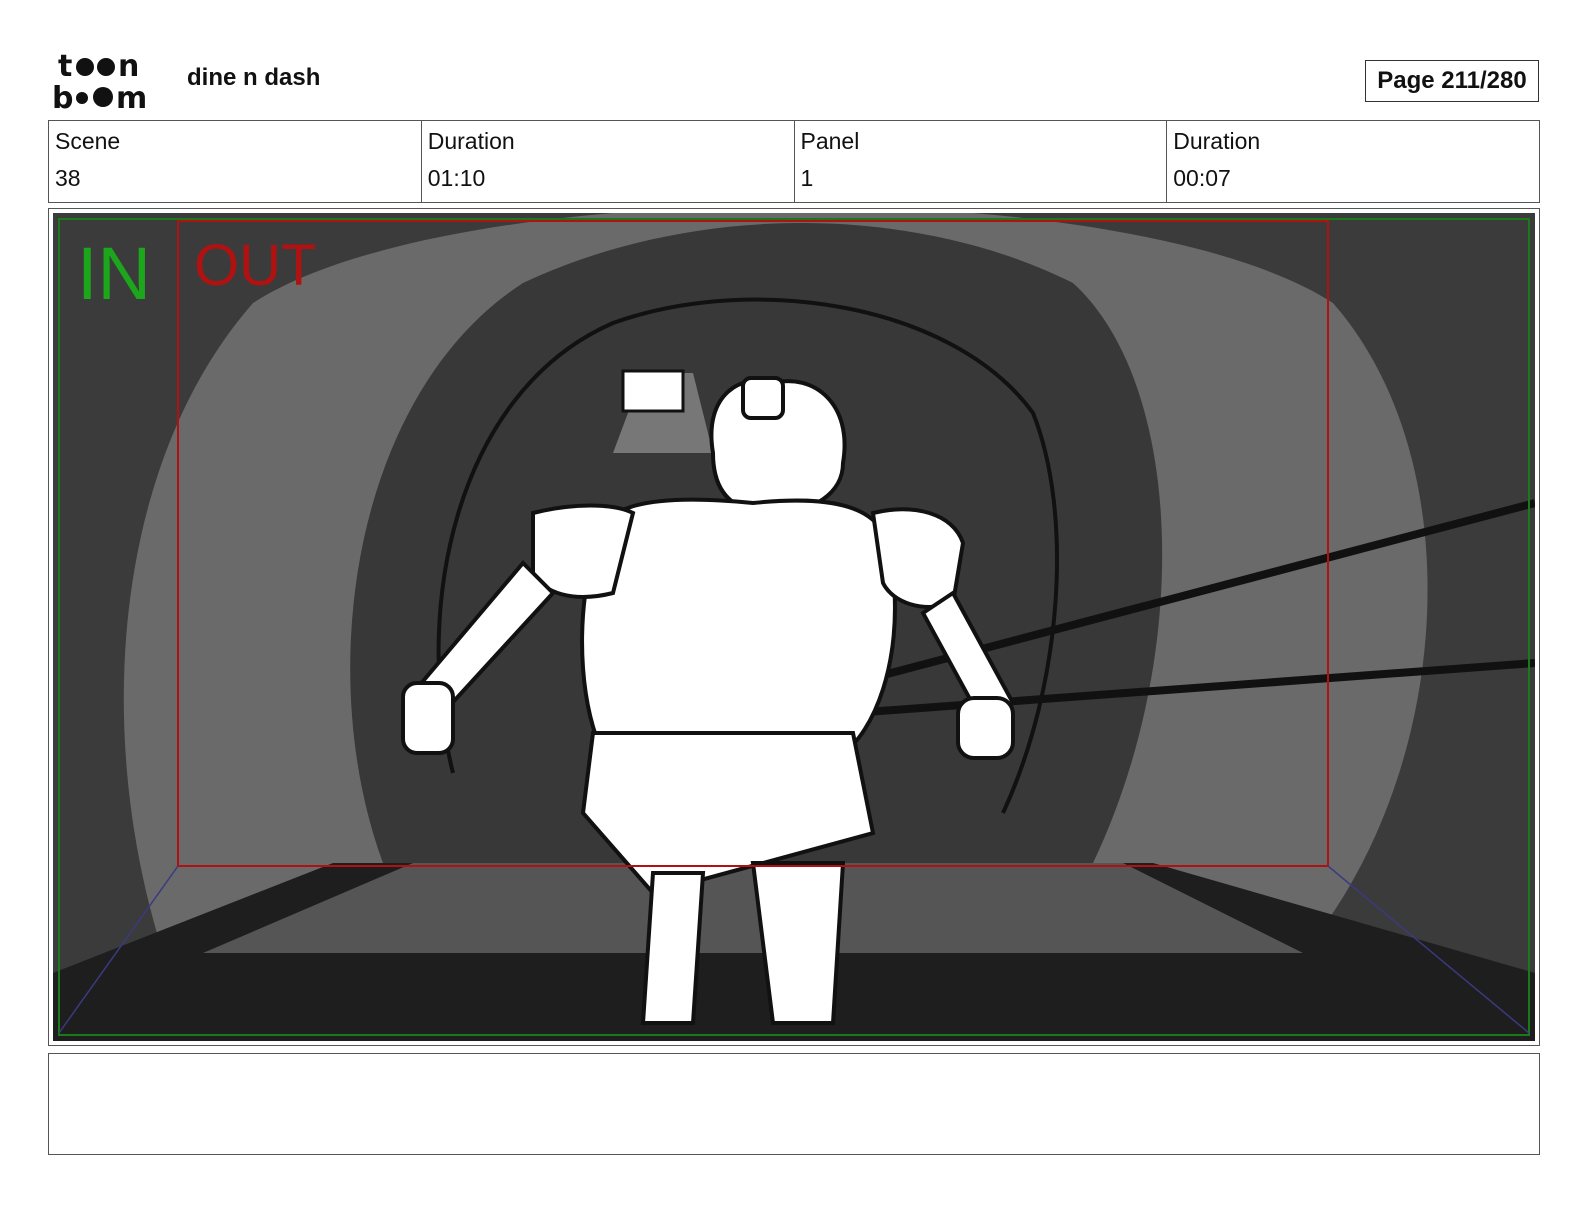 The width and height of the screenshot is (1584, 1224). What do you see at coordinates (128, 67) in the screenshot?
I see `svg-text: n` at bounding box center [128, 67].